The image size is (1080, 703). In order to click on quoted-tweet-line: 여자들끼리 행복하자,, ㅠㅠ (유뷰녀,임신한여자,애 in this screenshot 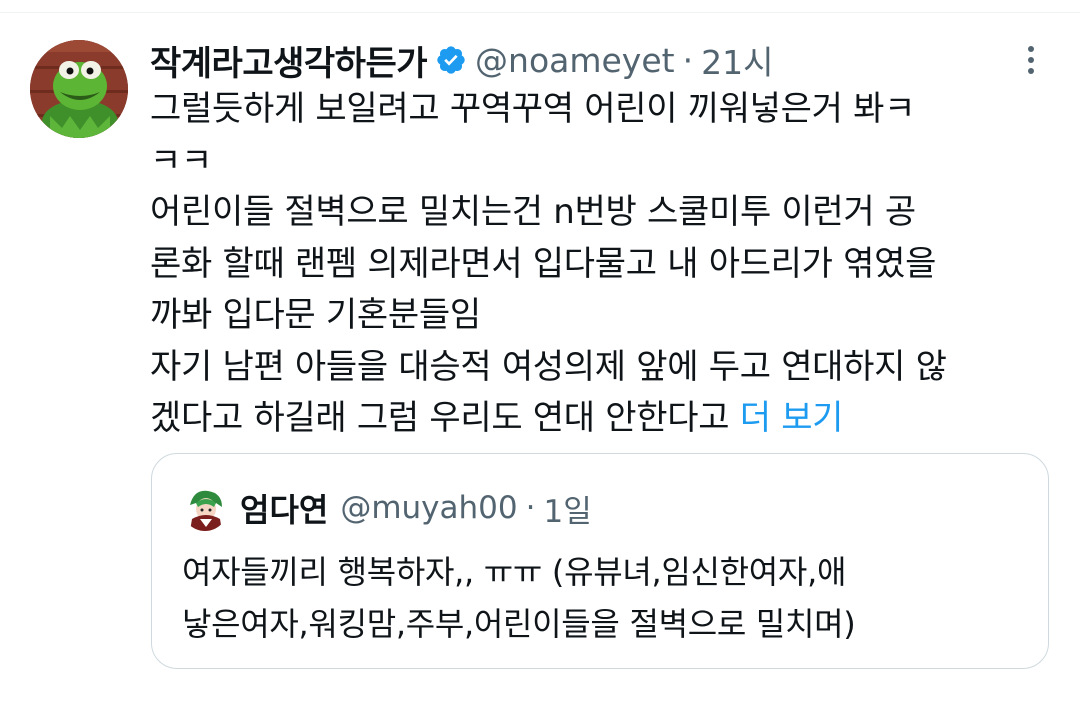, I will do `click(514, 572)`.